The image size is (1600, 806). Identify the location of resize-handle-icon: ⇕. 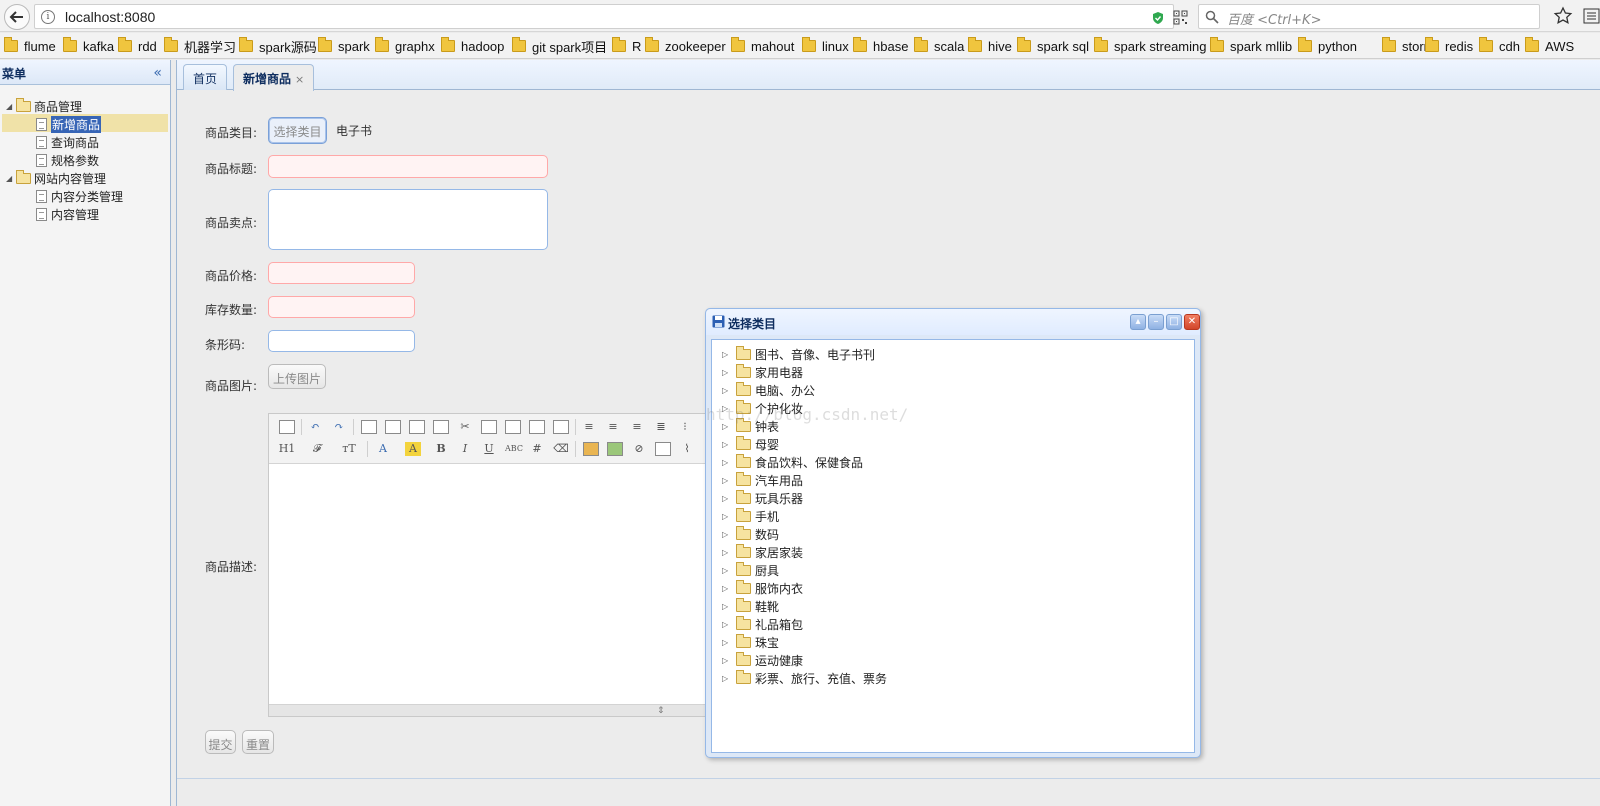
(661, 711).